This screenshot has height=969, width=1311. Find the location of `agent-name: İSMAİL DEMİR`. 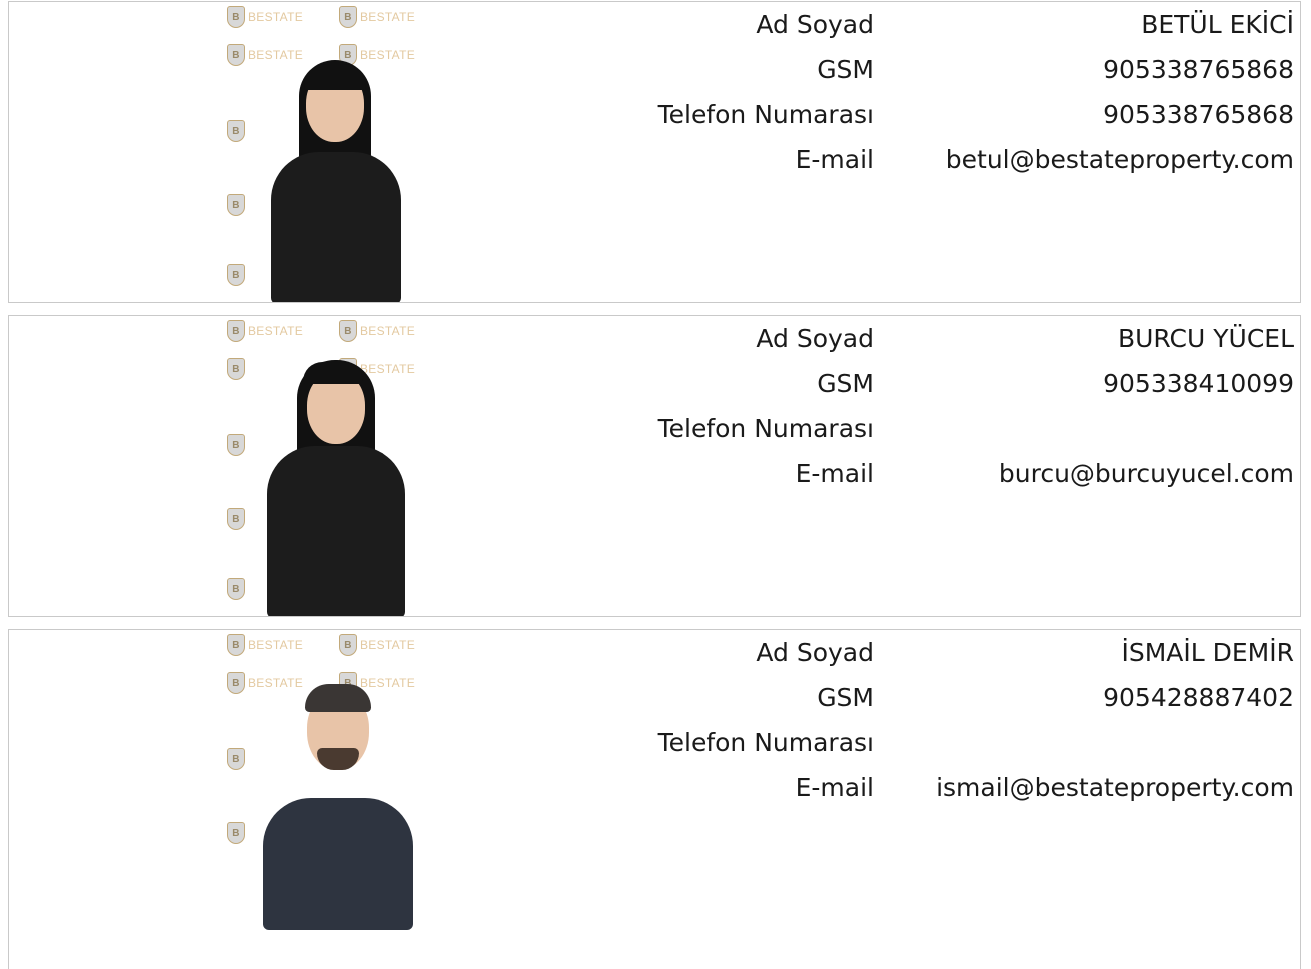

agent-name: İSMAİL DEMİR is located at coordinates (1207, 652).